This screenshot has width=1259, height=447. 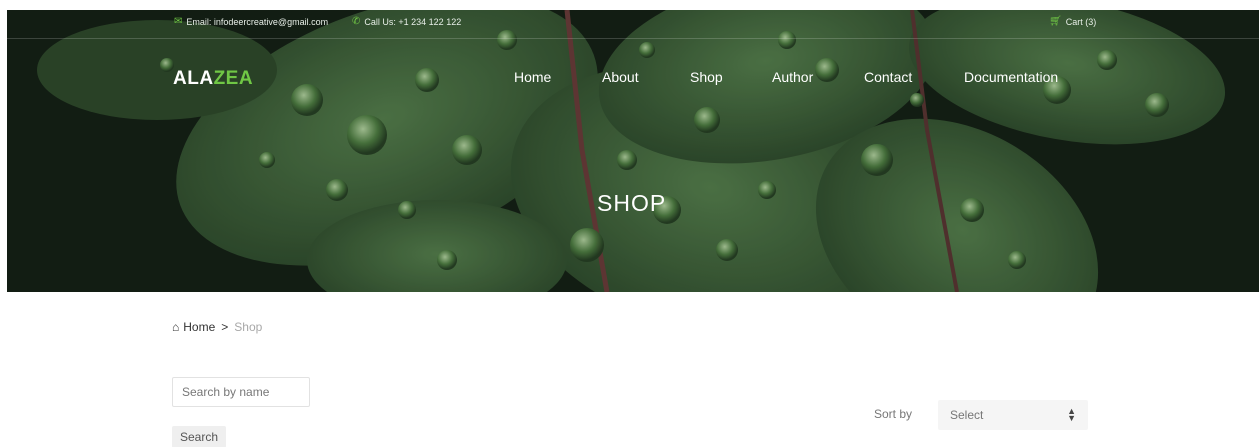 I want to click on cart-icon: 🛒︎, so click(x=1055, y=21).